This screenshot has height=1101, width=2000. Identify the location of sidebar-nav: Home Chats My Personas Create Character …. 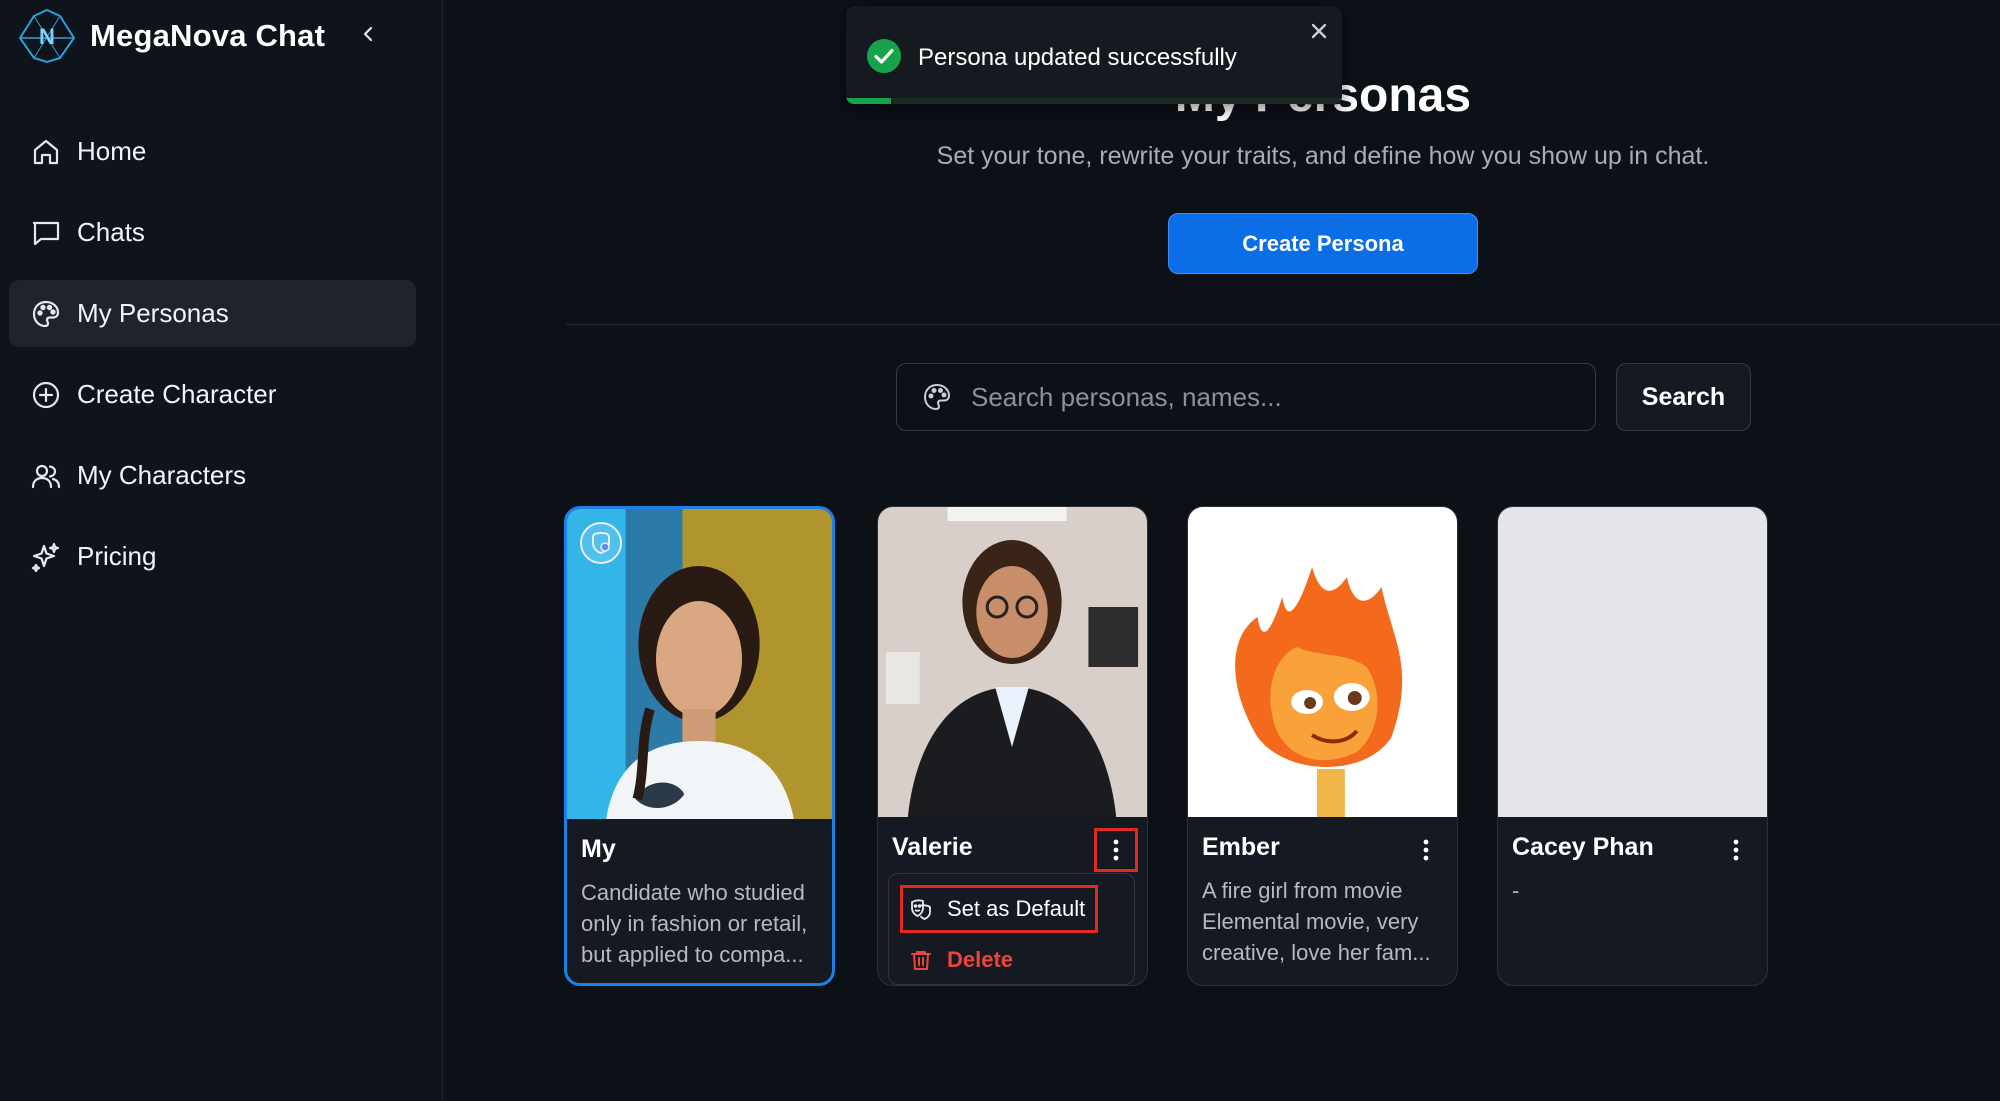
(212, 361).